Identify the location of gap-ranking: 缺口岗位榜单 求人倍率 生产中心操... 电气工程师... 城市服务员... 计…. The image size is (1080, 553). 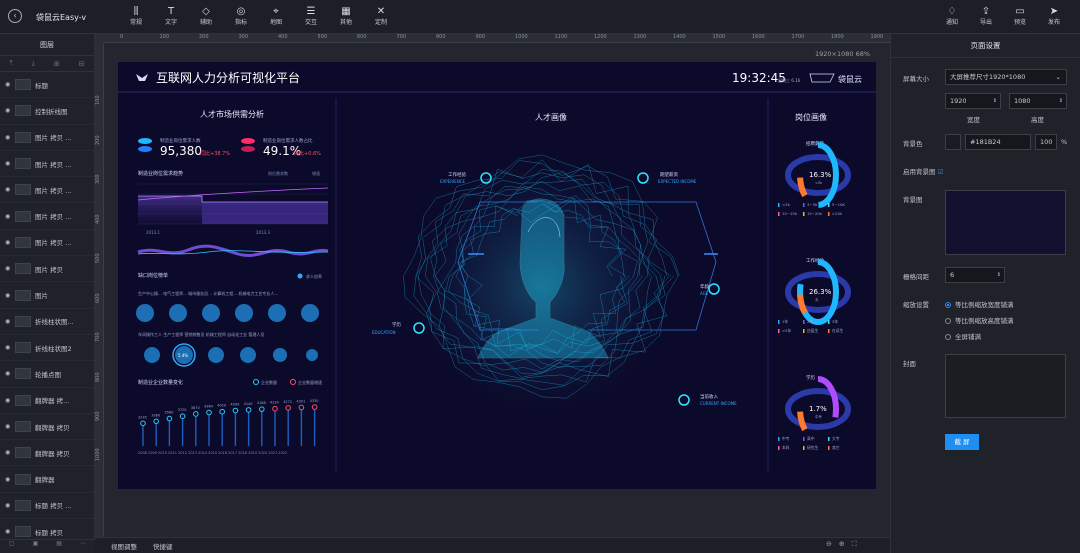
(229, 319).